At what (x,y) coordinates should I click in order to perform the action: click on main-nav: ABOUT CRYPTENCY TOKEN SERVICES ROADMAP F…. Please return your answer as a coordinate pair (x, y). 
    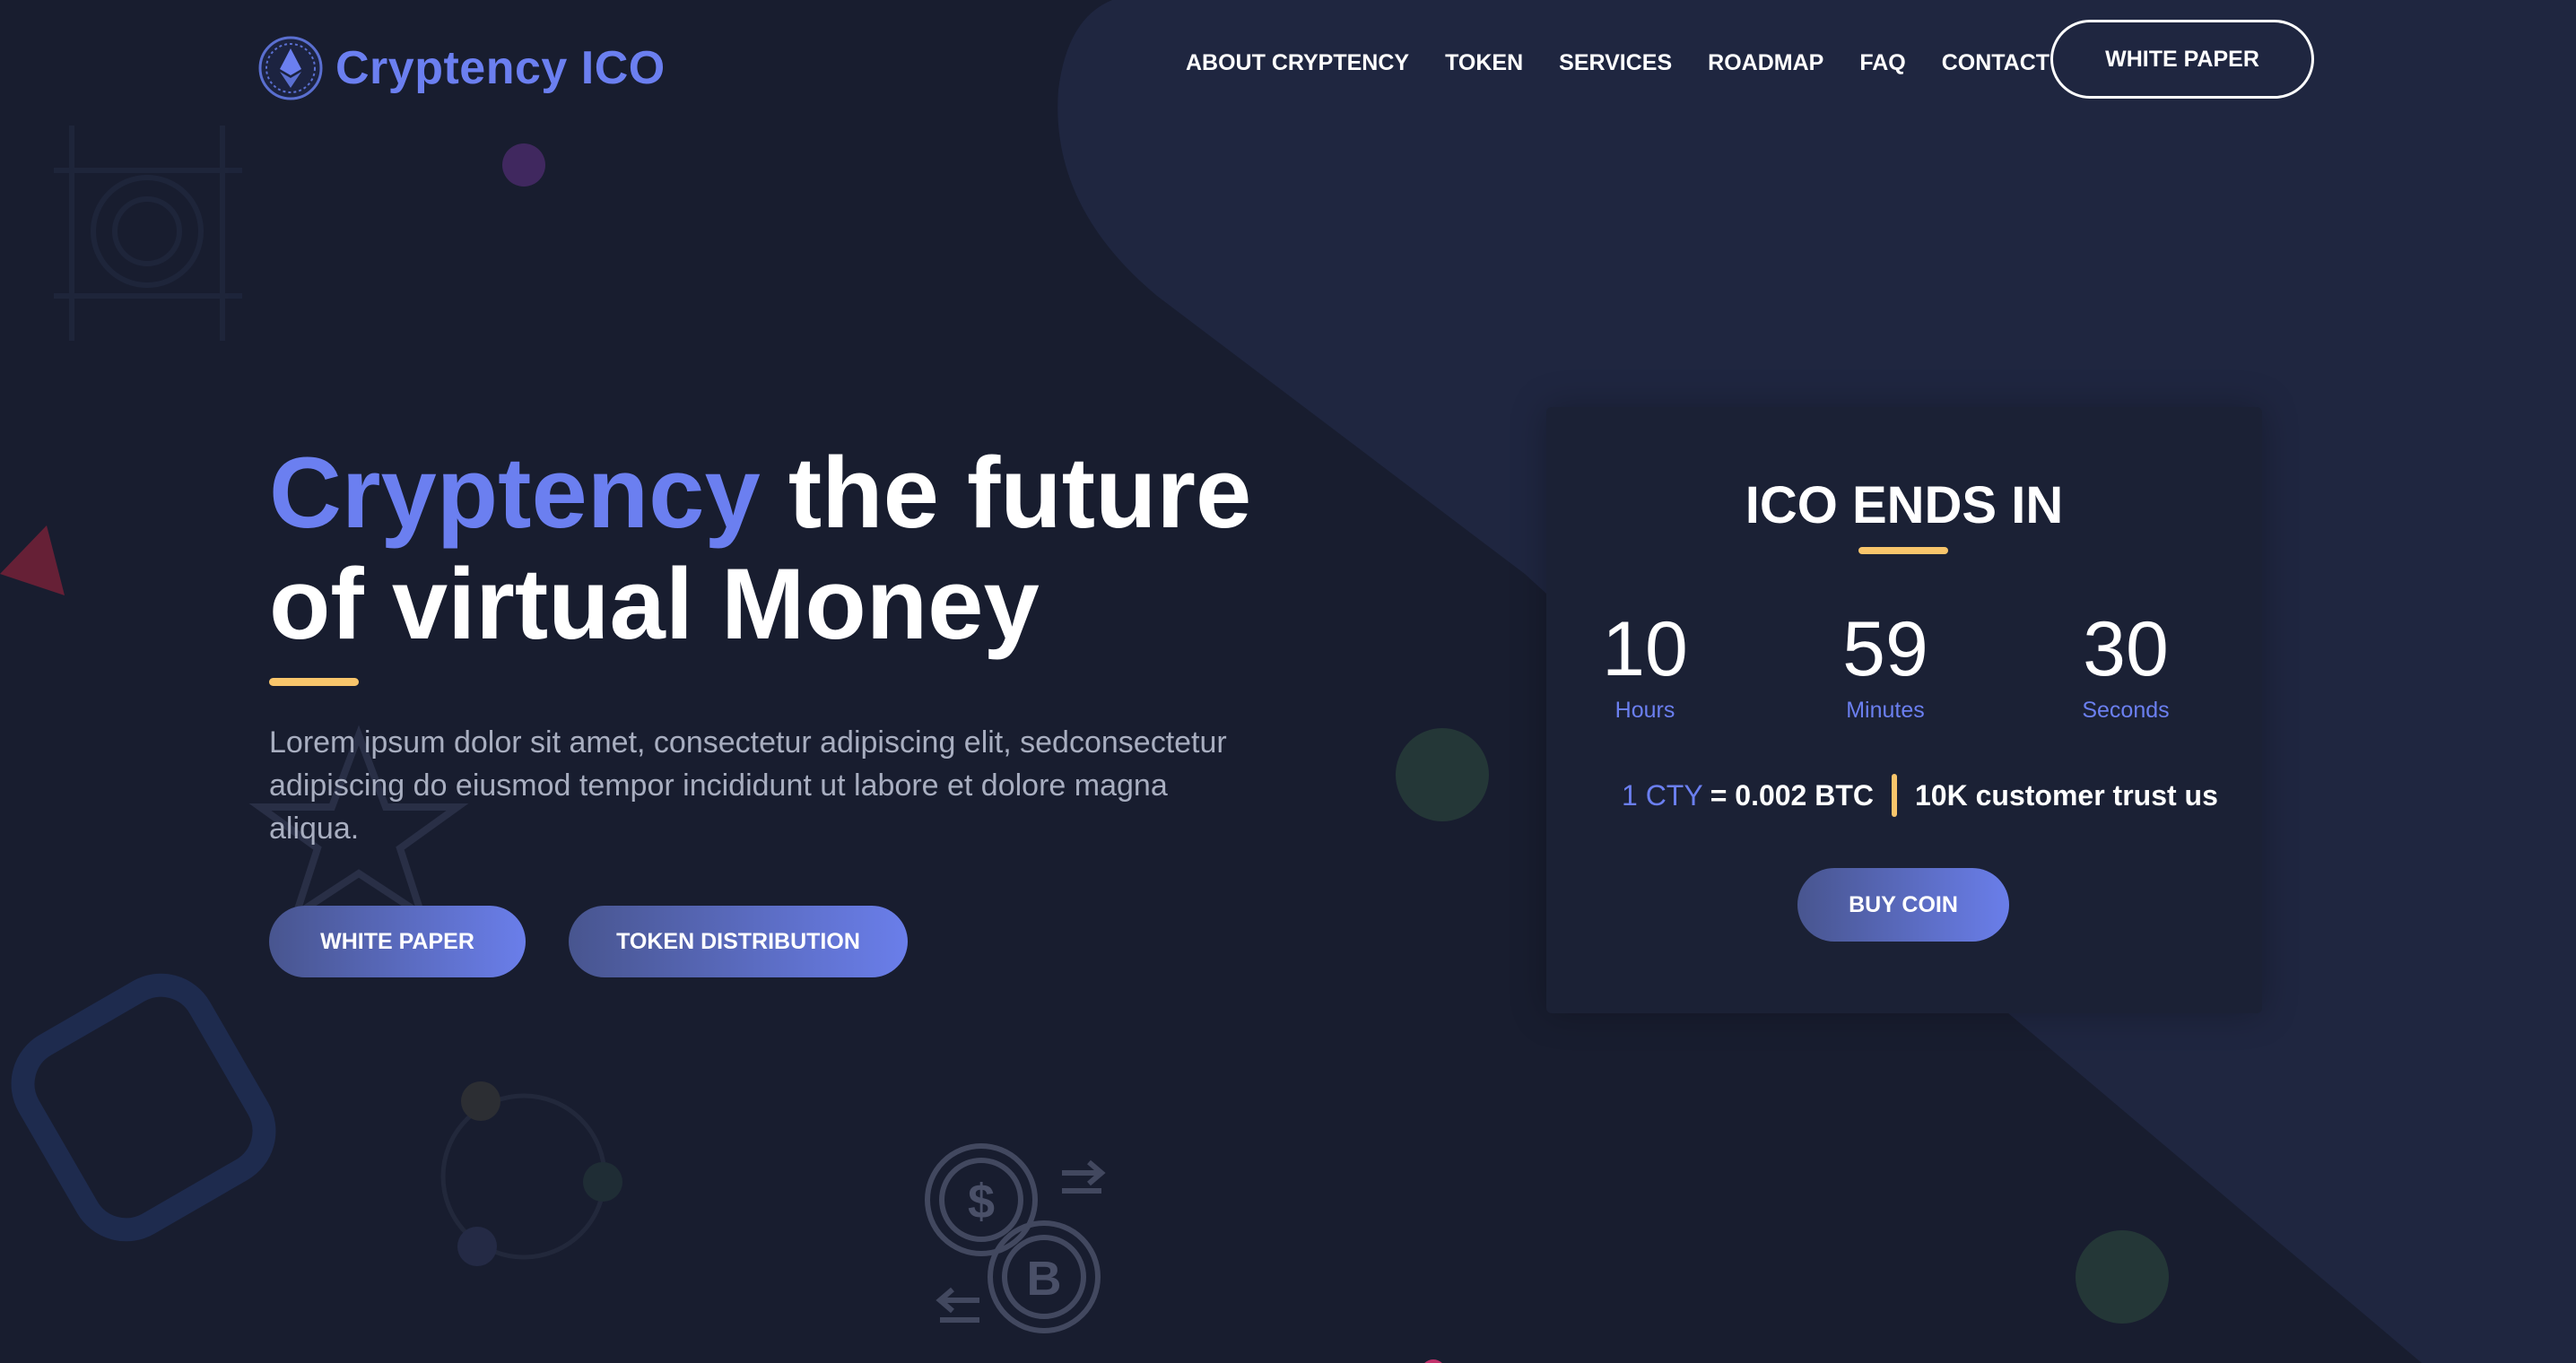
    Looking at the image, I should click on (1617, 63).